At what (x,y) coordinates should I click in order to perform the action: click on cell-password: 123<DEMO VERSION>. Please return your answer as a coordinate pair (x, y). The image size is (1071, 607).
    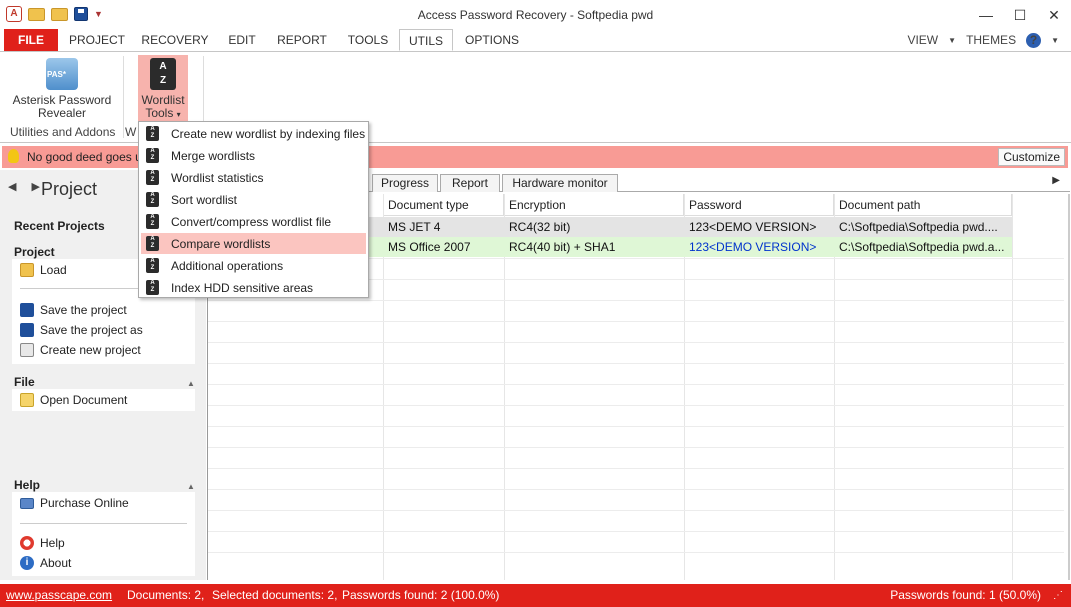
    Looking at the image, I should click on (753, 227).